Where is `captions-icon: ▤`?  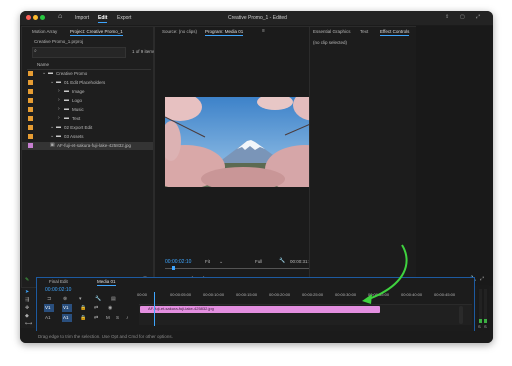
captions-icon: ▤ is located at coordinates (113, 299).